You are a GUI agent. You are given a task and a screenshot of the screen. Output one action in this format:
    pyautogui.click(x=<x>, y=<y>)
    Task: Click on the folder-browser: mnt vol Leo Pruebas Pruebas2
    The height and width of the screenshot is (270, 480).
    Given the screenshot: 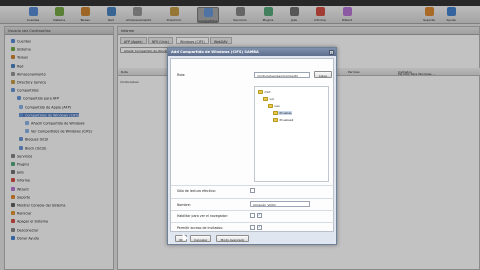 What is the action you would take?
    pyautogui.click(x=291, y=134)
    